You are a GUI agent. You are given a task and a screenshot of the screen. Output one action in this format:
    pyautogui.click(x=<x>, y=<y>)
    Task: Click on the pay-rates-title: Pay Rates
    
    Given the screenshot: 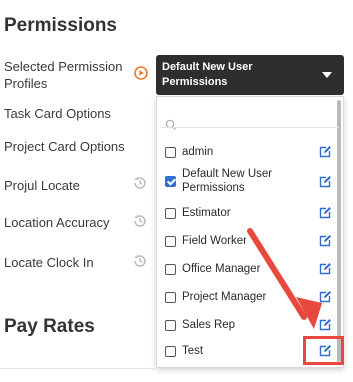 What is the action you would take?
    pyautogui.click(x=49, y=326)
    